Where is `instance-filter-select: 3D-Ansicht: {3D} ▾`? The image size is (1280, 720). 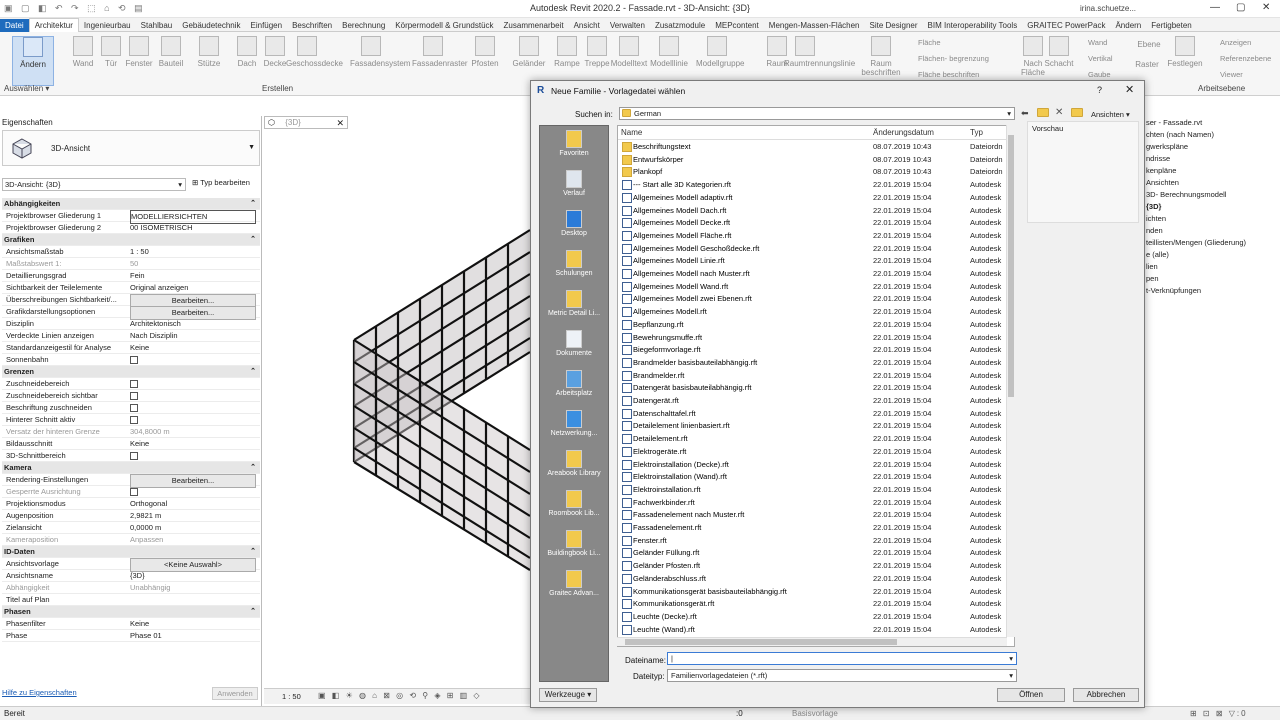
instance-filter-select: 3D-Ansicht: {3D} ▾ is located at coordinates (94, 184).